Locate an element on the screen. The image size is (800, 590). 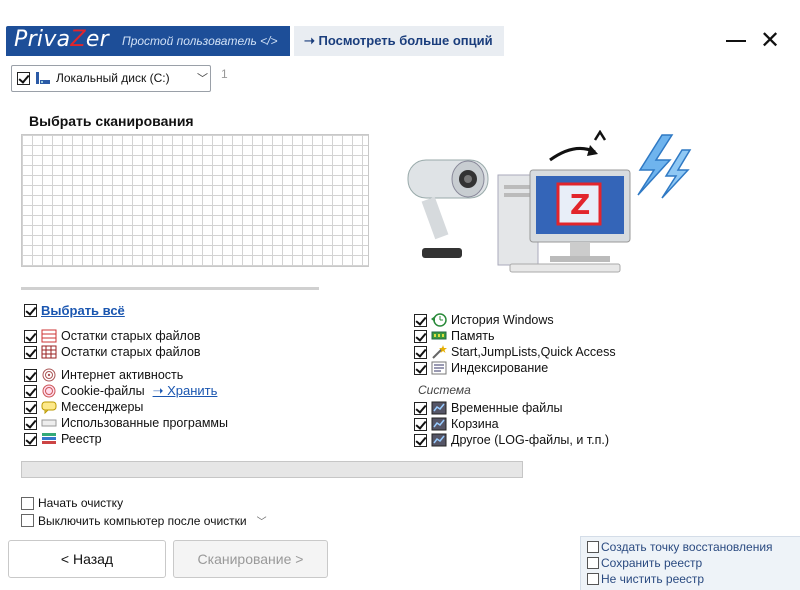
user-mode-label: Простой пользователь </> is located at coordinates (200, 41).